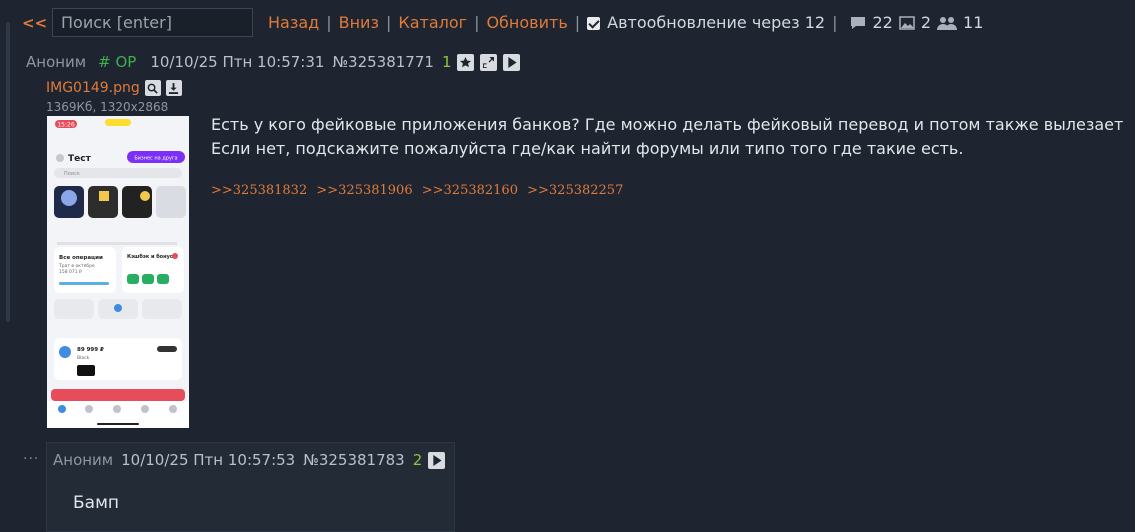 The image size is (1135, 532). What do you see at coordinates (526, 22) in the screenshot?
I see `nav-refresh-link: Обновить` at bounding box center [526, 22].